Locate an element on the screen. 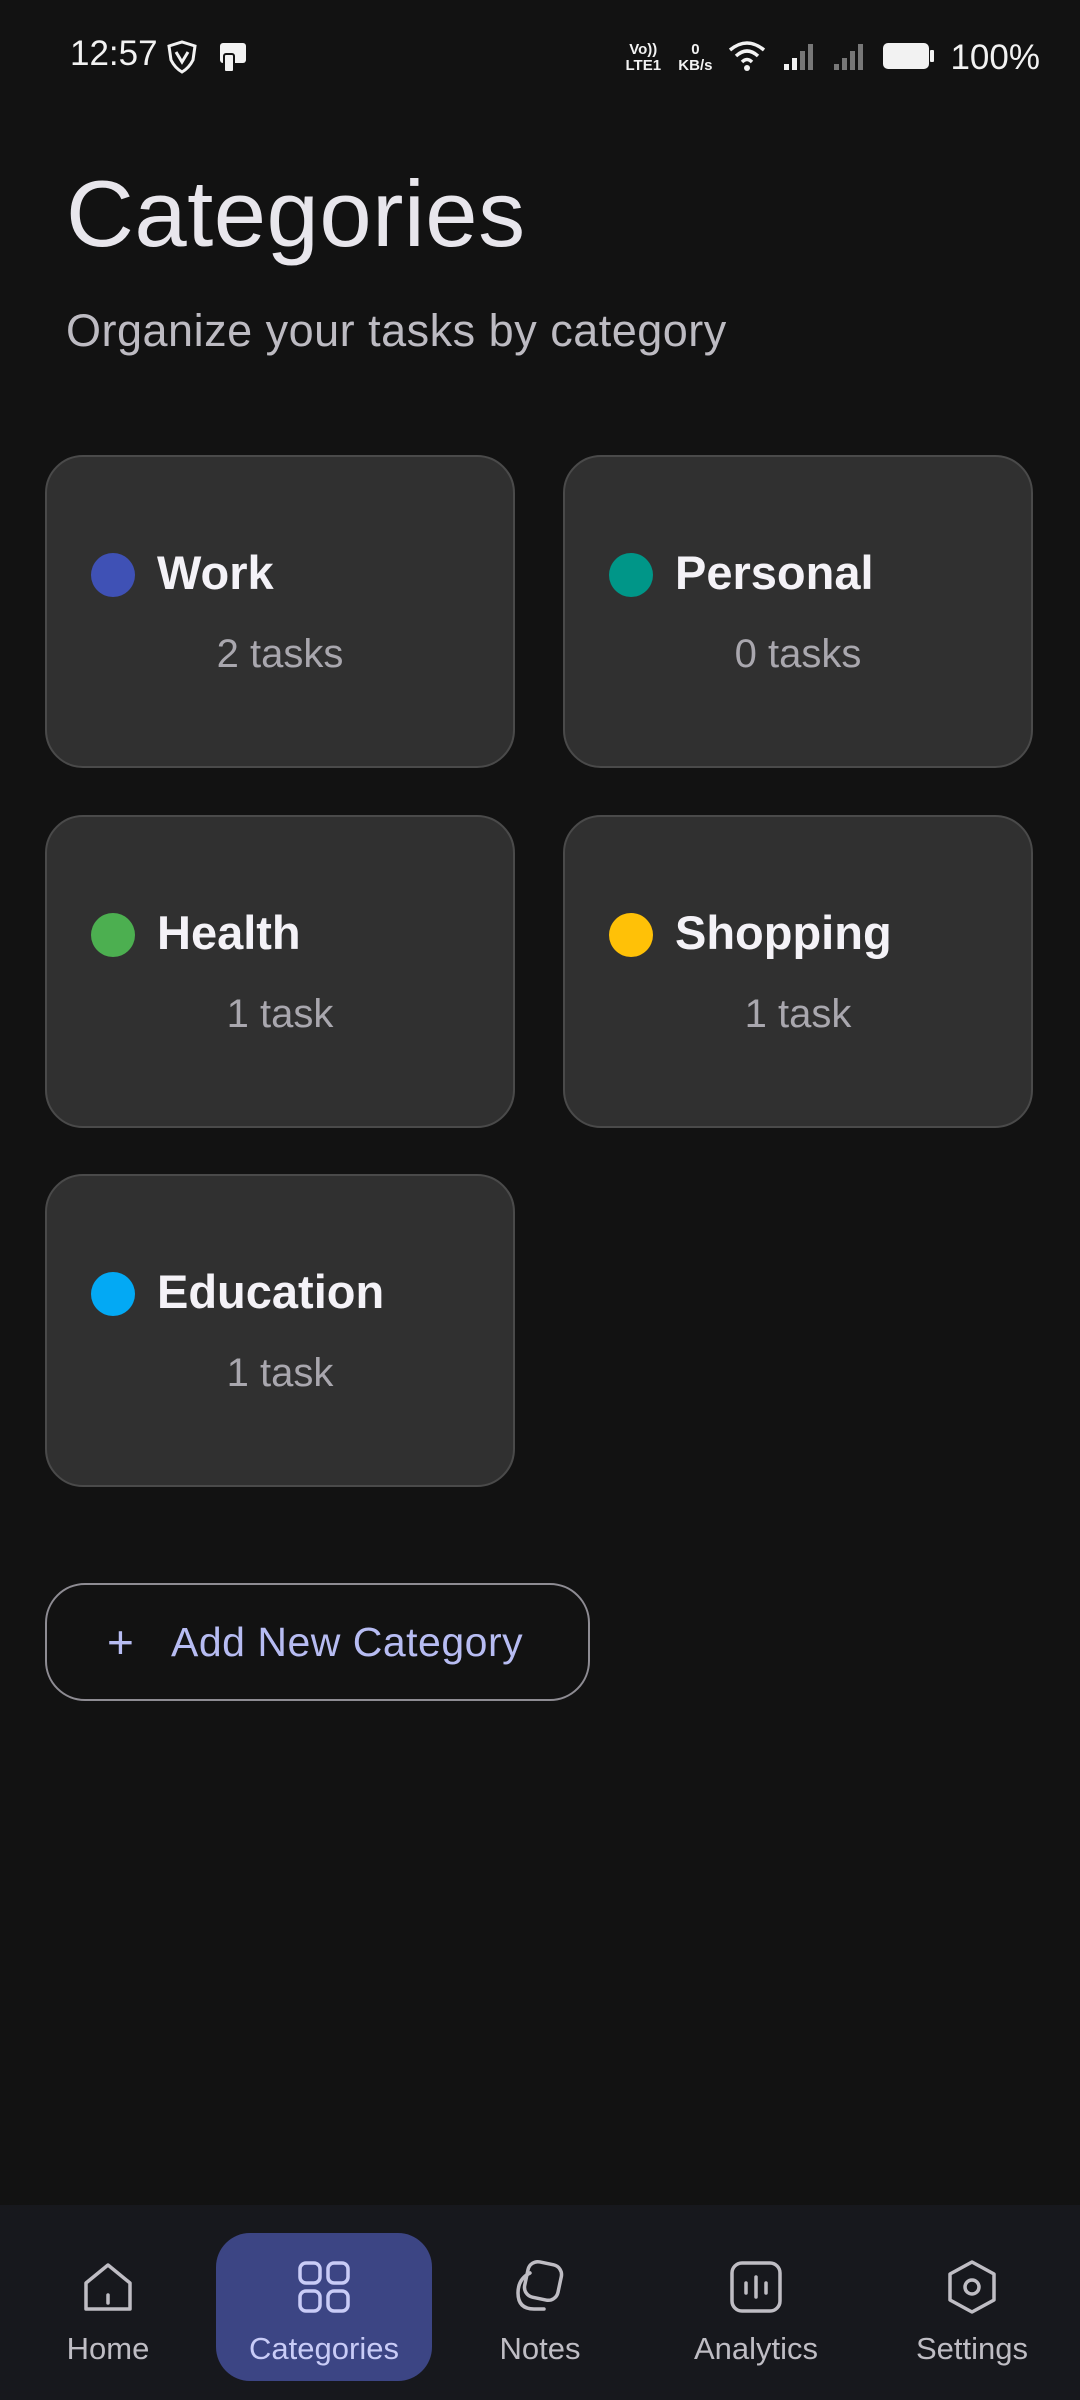 The width and height of the screenshot is (1080, 2400). category-name: Shopping is located at coordinates (783, 932).